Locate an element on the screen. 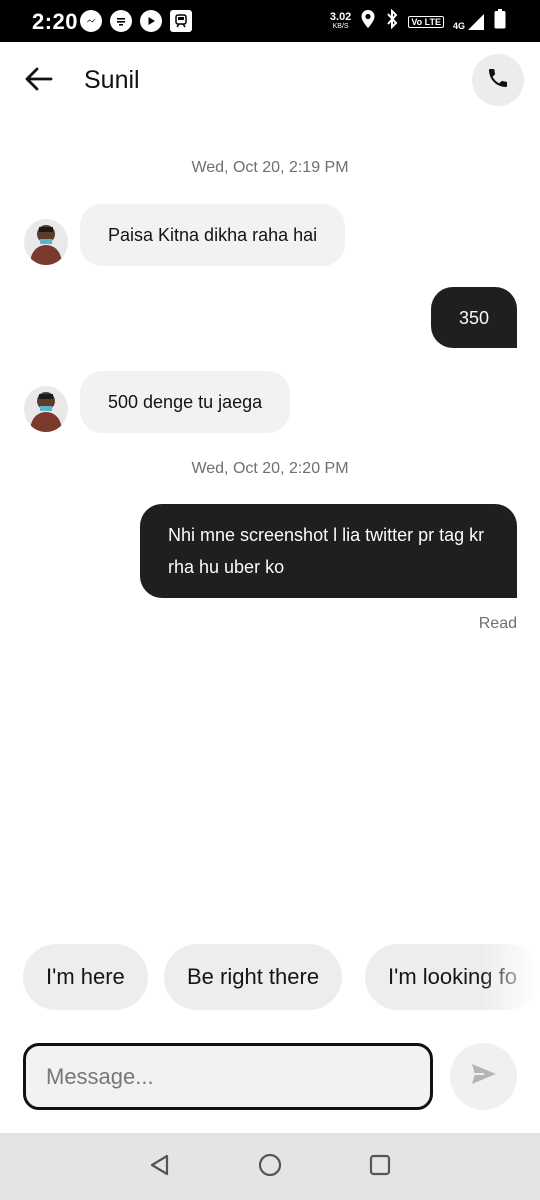  outgoing-message: 350 is located at coordinates (473, 317).